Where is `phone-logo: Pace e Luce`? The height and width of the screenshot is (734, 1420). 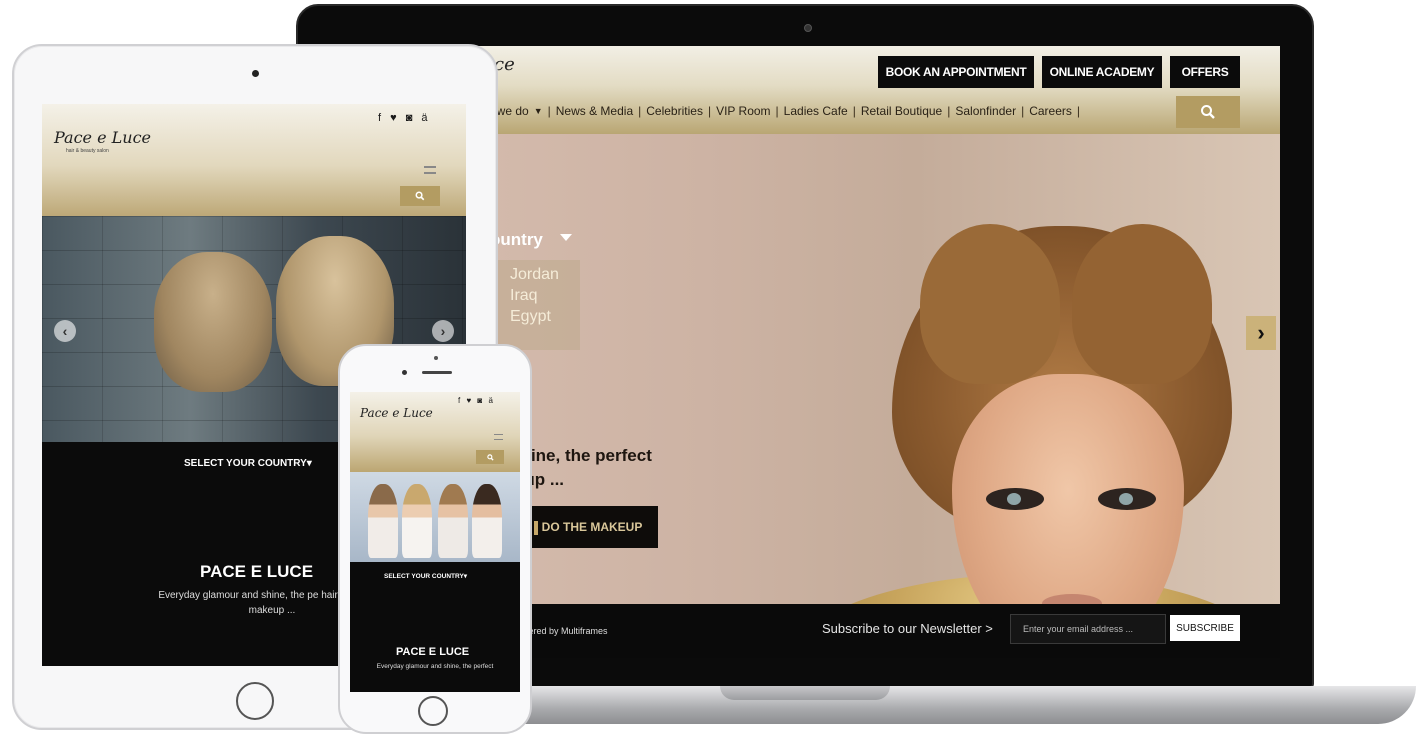
phone-logo: Pace e Luce is located at coordinates (396, 413).